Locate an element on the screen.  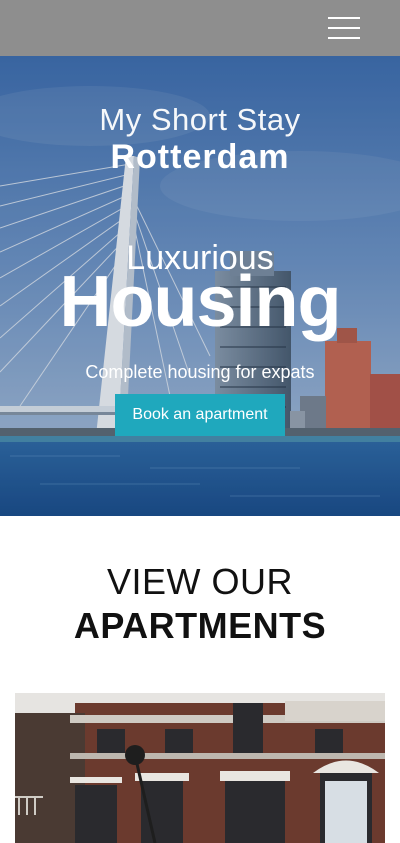
book-apartment-button: Book an apartment is located at coordinates (200, 415).